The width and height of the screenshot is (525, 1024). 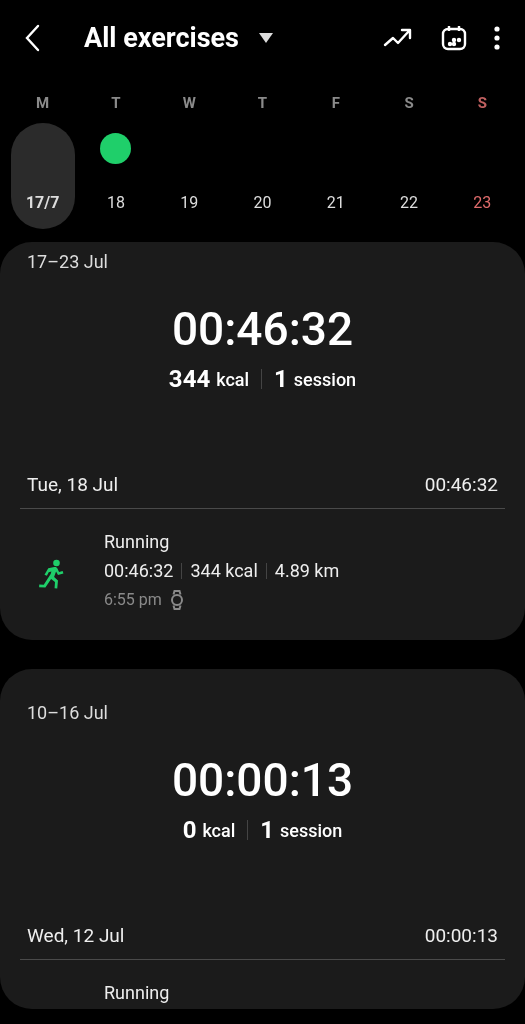 What do you see at coordinates (42, 176) in the screenshot?
I see `calendar-day: 17/7` at bounding box center [42, 176].